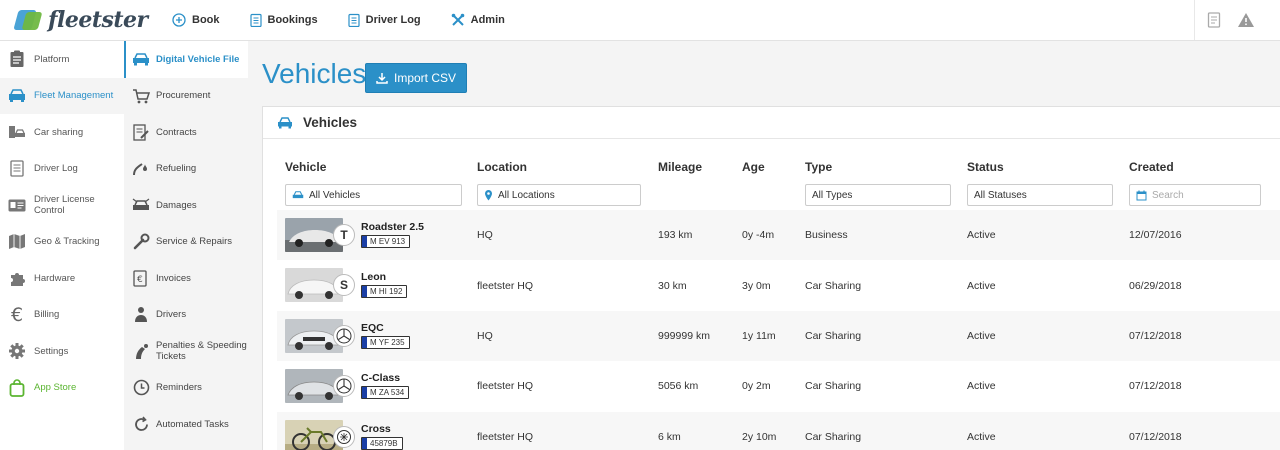 This screenshot has height=450, width=1280. I want to click on clipboard-icon, so click(17, 59).